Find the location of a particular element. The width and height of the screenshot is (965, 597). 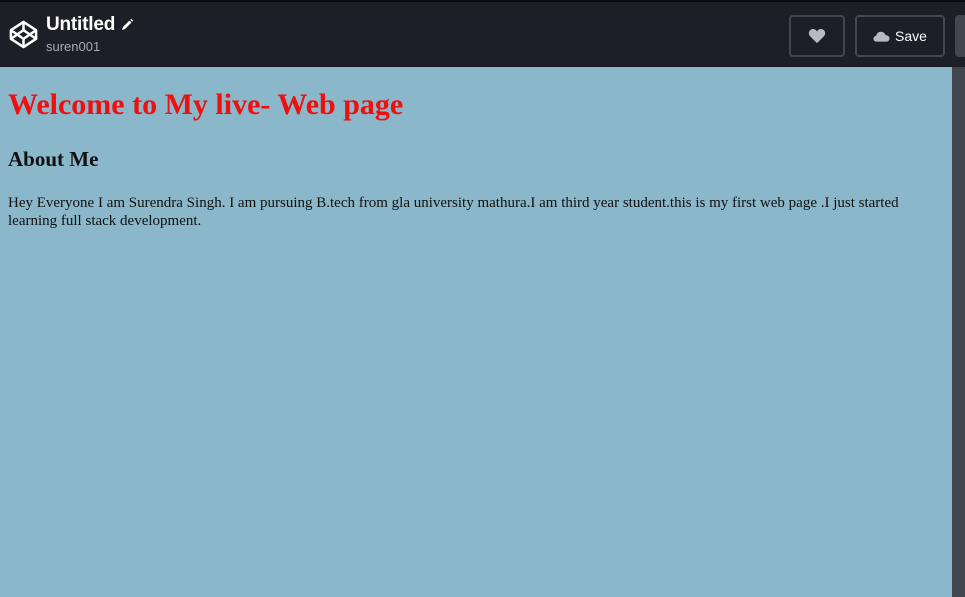

pencil-icon is located at coordinates (127, 25).